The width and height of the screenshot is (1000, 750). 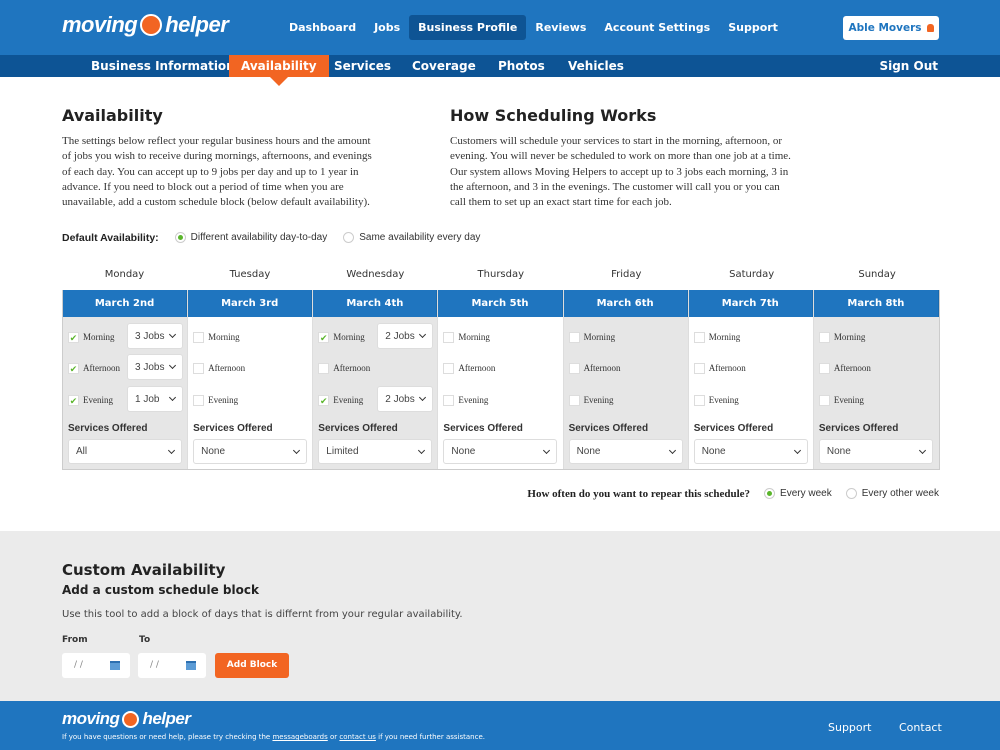 I want to click on add-block-button: Add Block, so click(x=252, y=665).